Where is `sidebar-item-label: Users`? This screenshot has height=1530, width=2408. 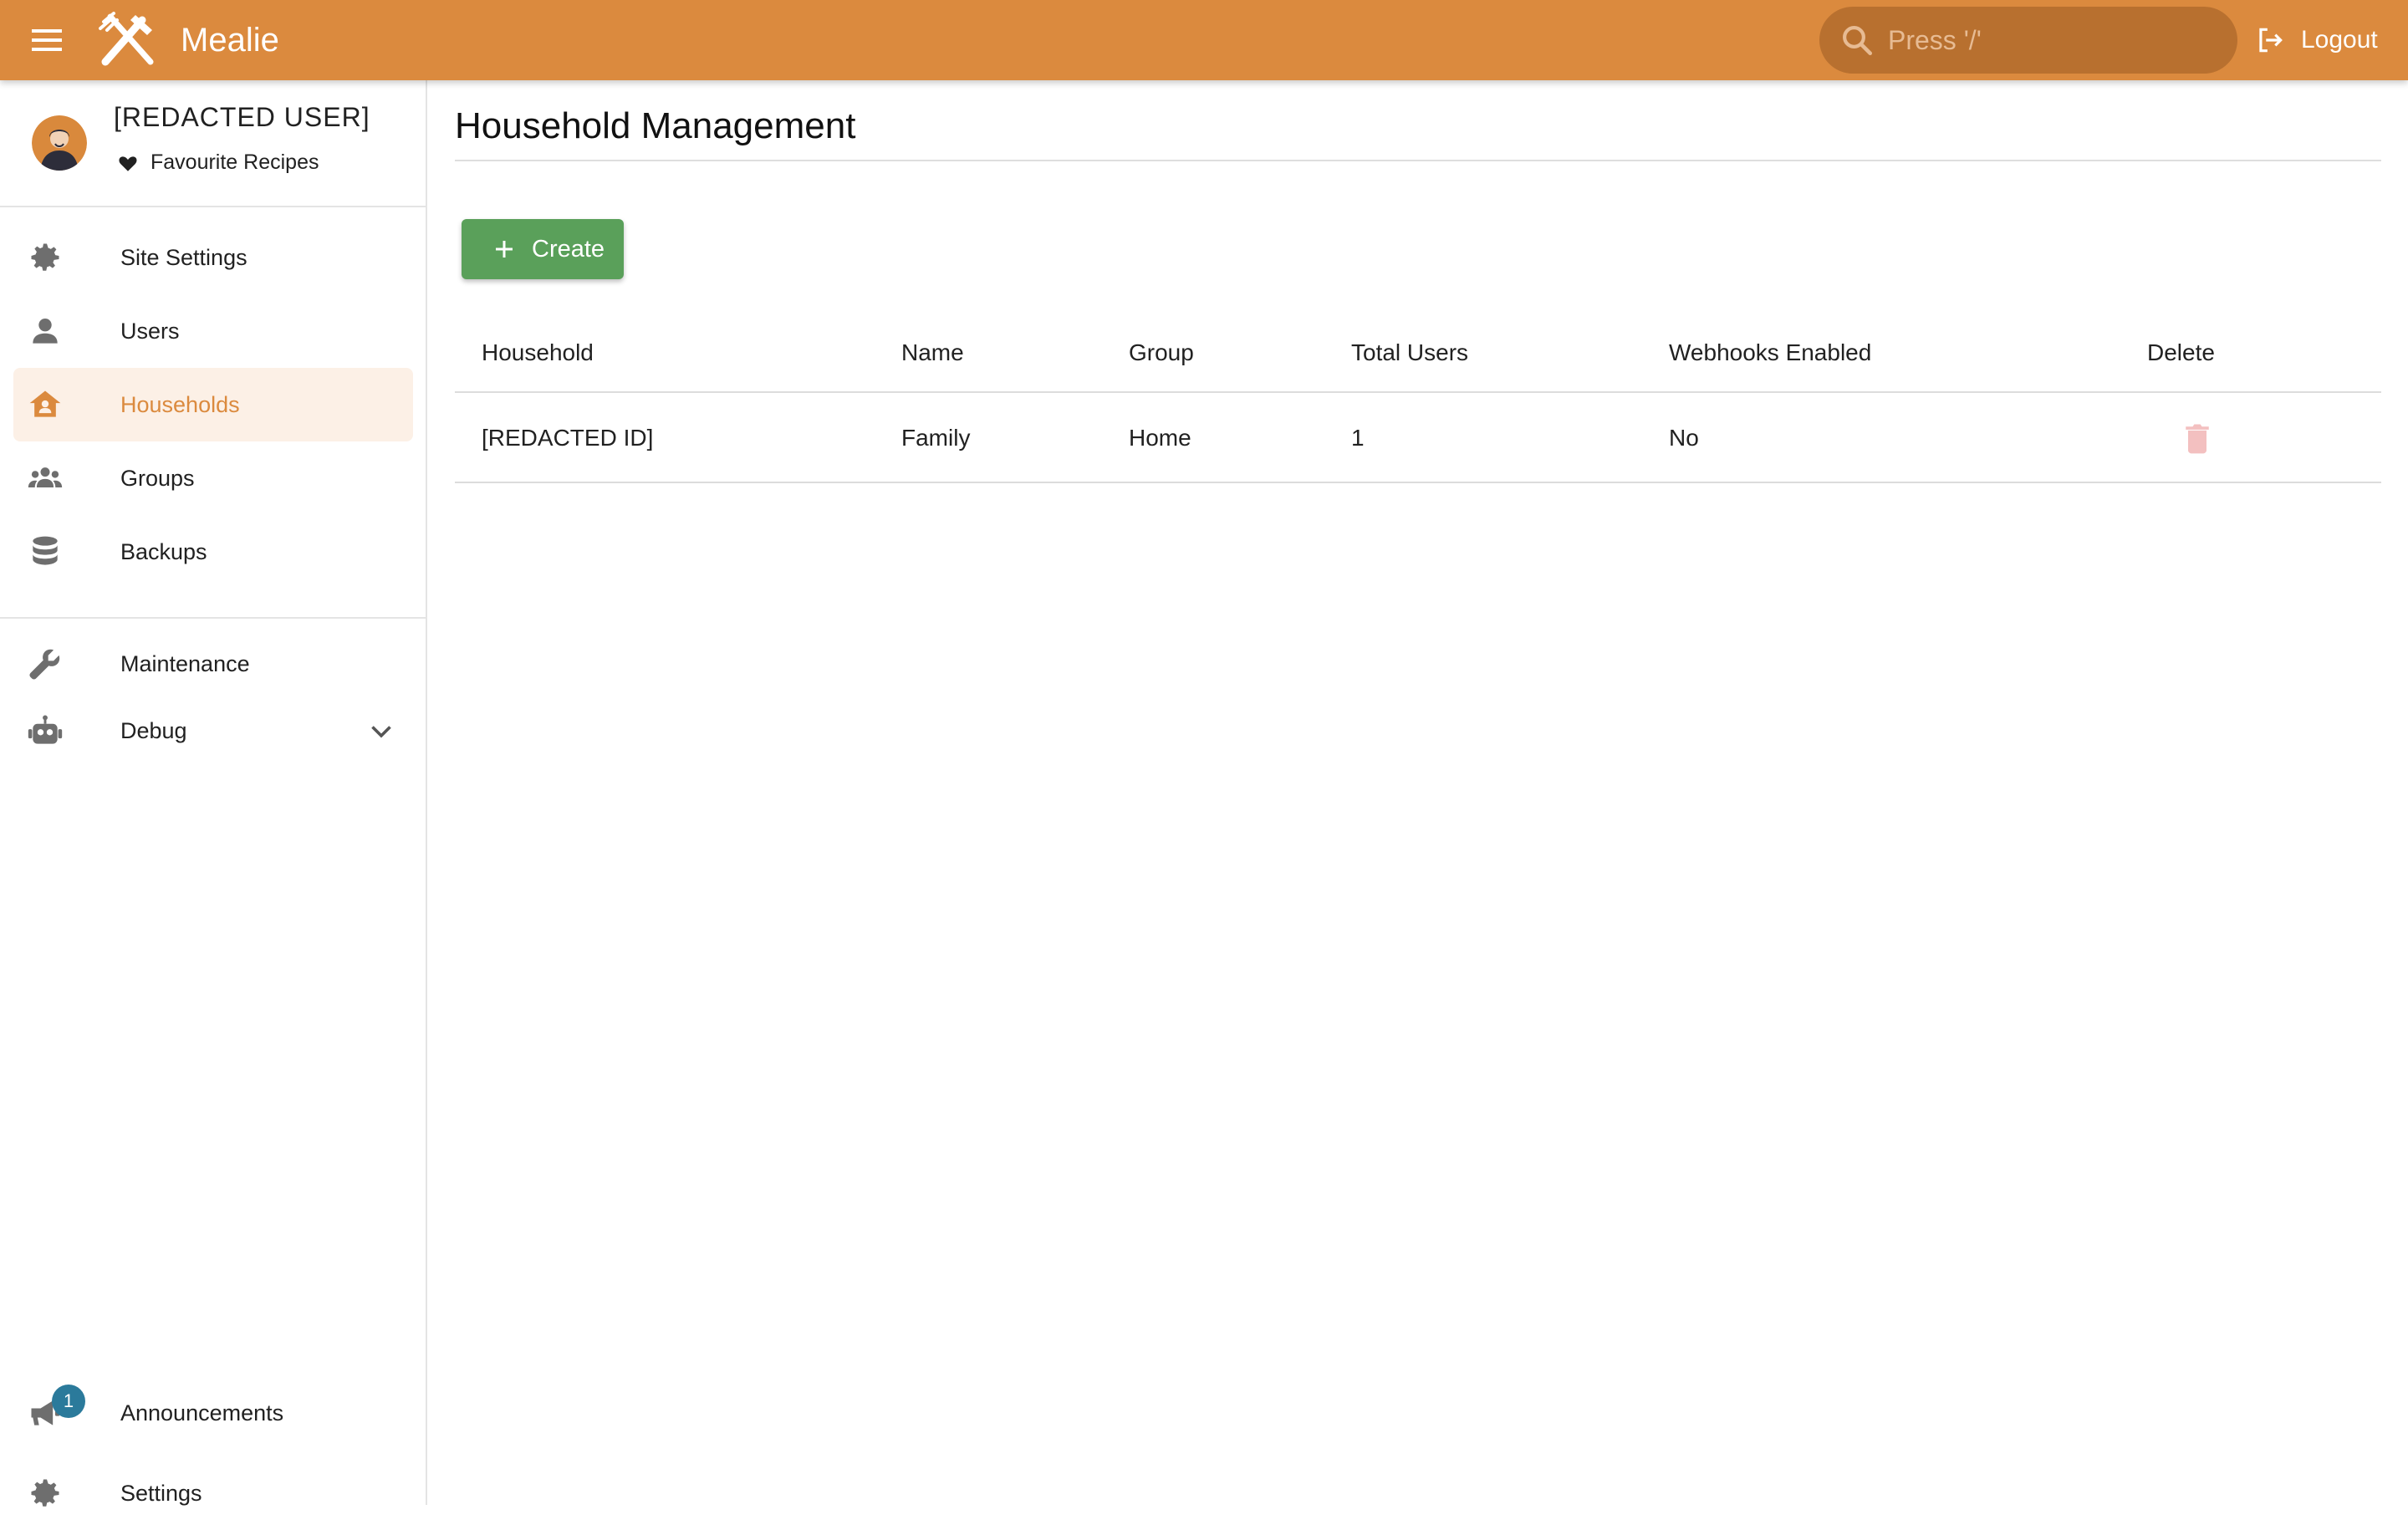
sidebar-item-label: Users is located at coordinates (150, 331).